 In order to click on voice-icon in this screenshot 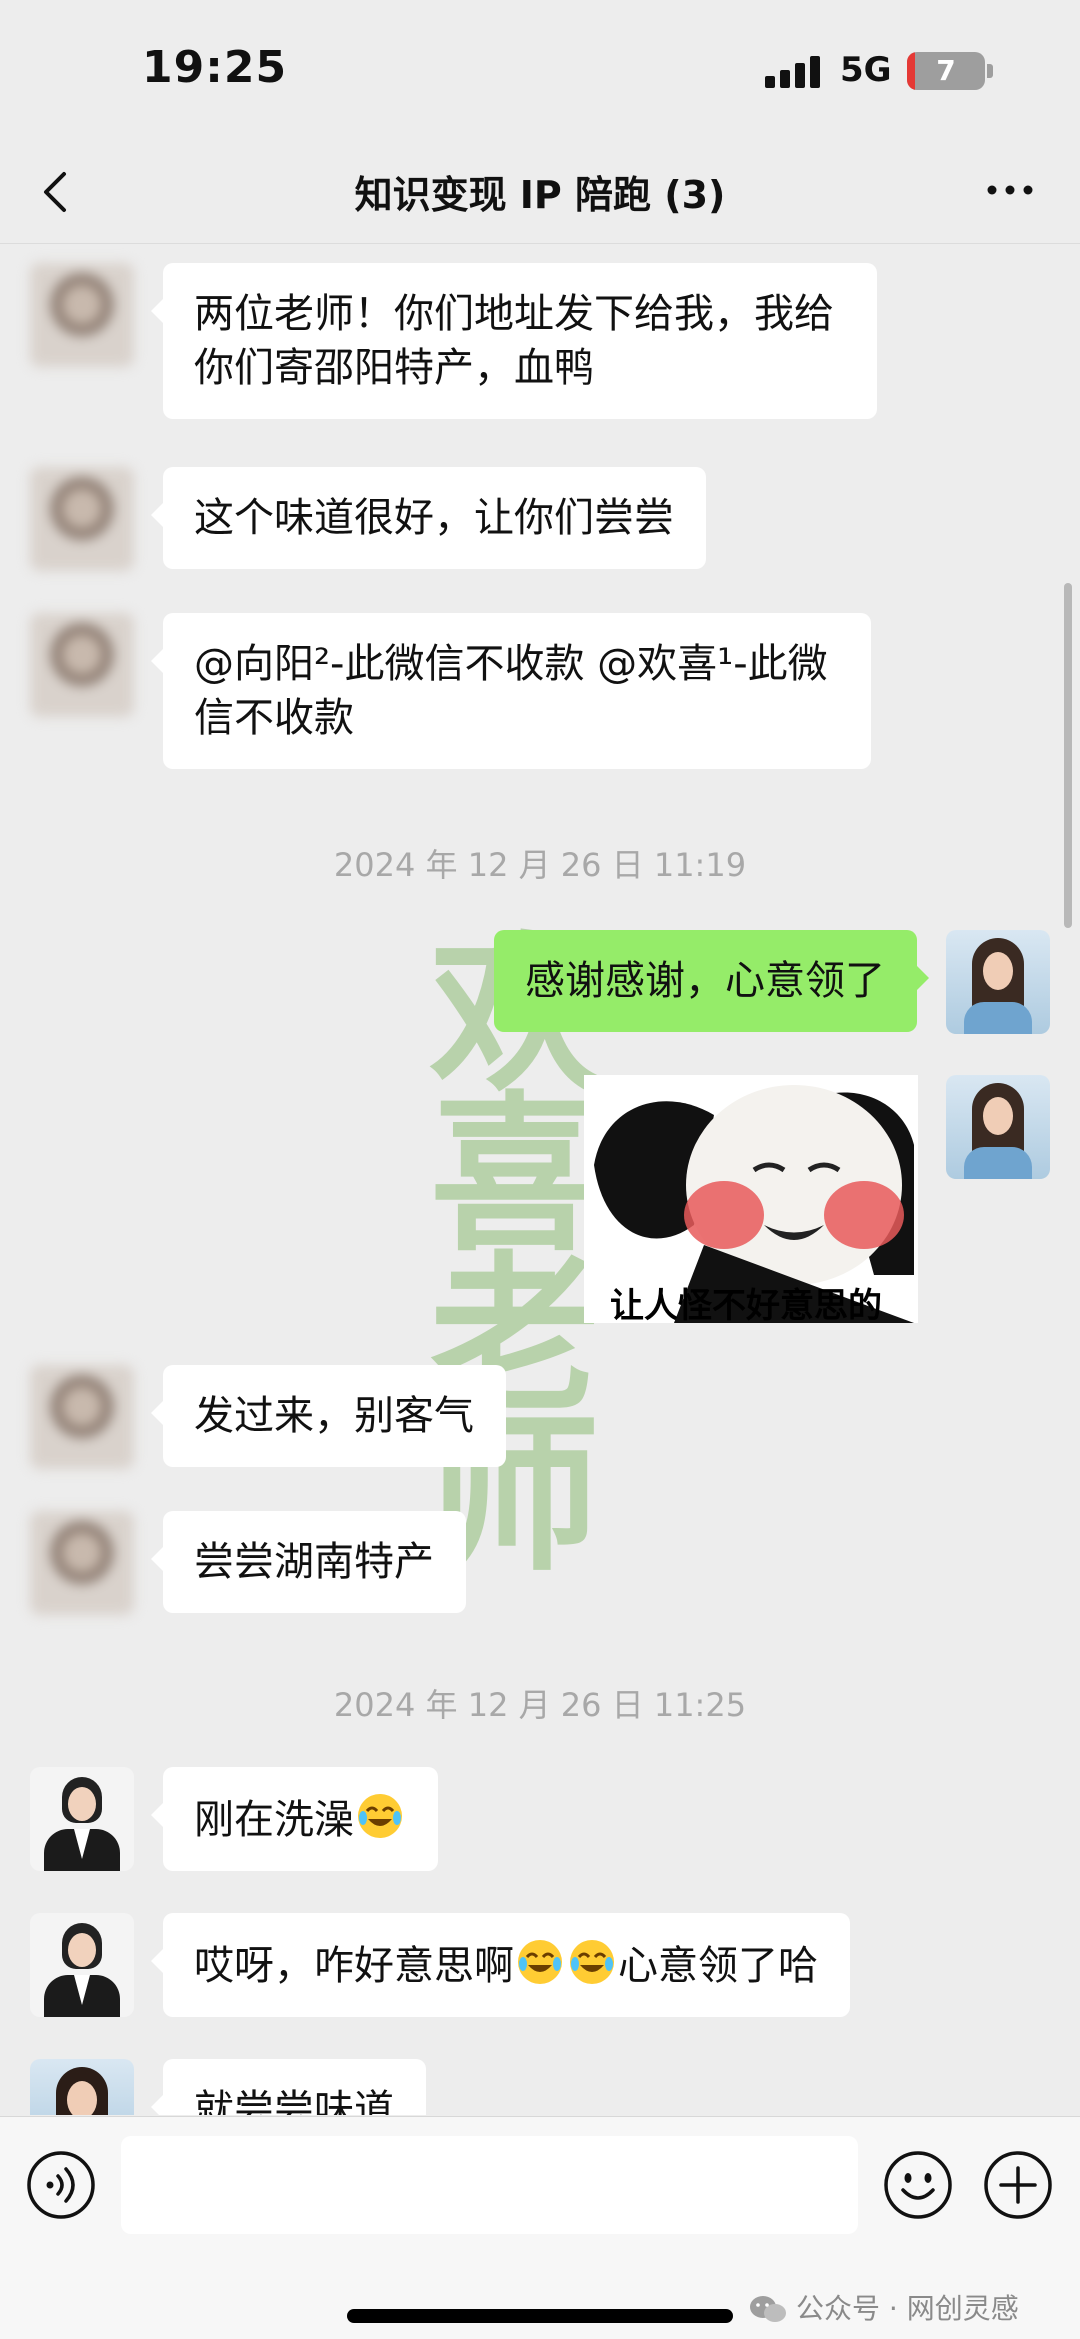, I will do `click(61, 2185)`.